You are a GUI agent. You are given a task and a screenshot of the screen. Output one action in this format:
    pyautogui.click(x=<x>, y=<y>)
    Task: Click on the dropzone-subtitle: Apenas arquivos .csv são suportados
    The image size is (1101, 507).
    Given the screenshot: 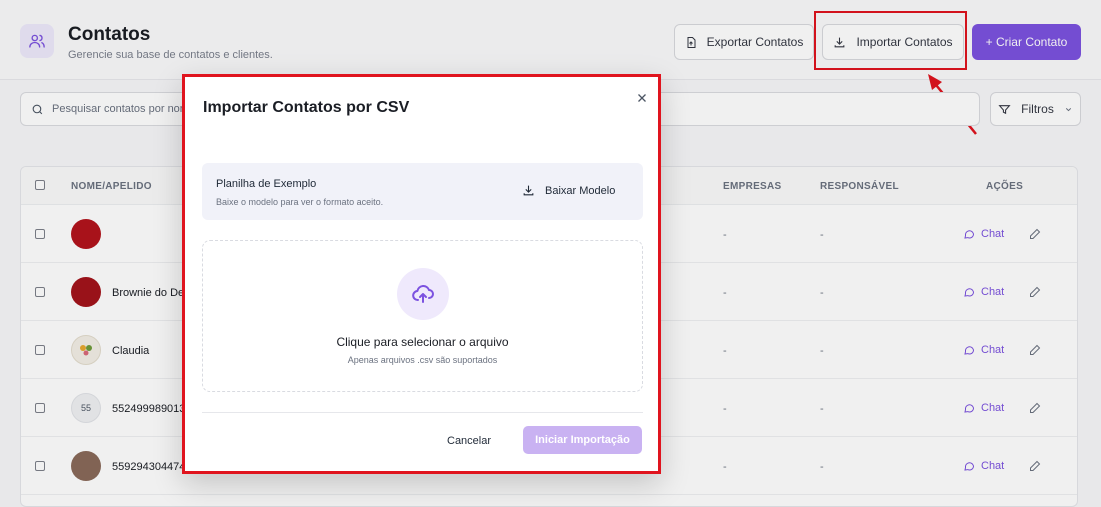 What is the action you would take?
    pyautogui.click(x=422, y=360)
    